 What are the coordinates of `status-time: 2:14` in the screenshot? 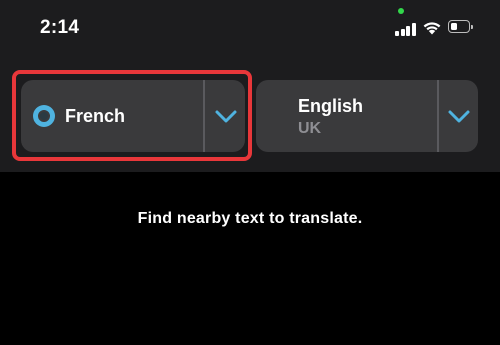 It's located at (60, 27).